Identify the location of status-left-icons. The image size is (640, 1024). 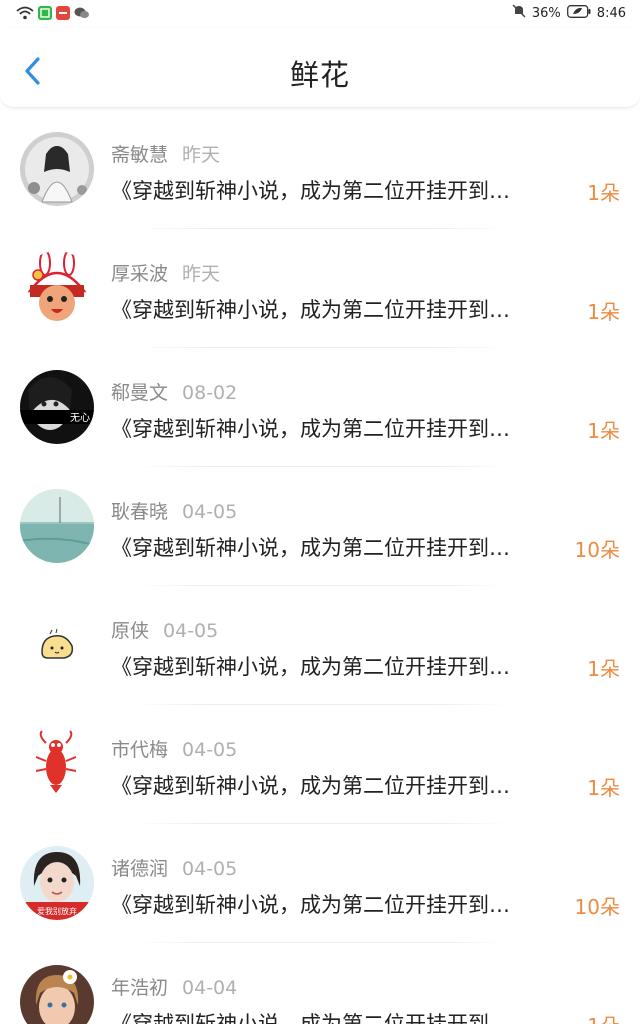
(53, 14).